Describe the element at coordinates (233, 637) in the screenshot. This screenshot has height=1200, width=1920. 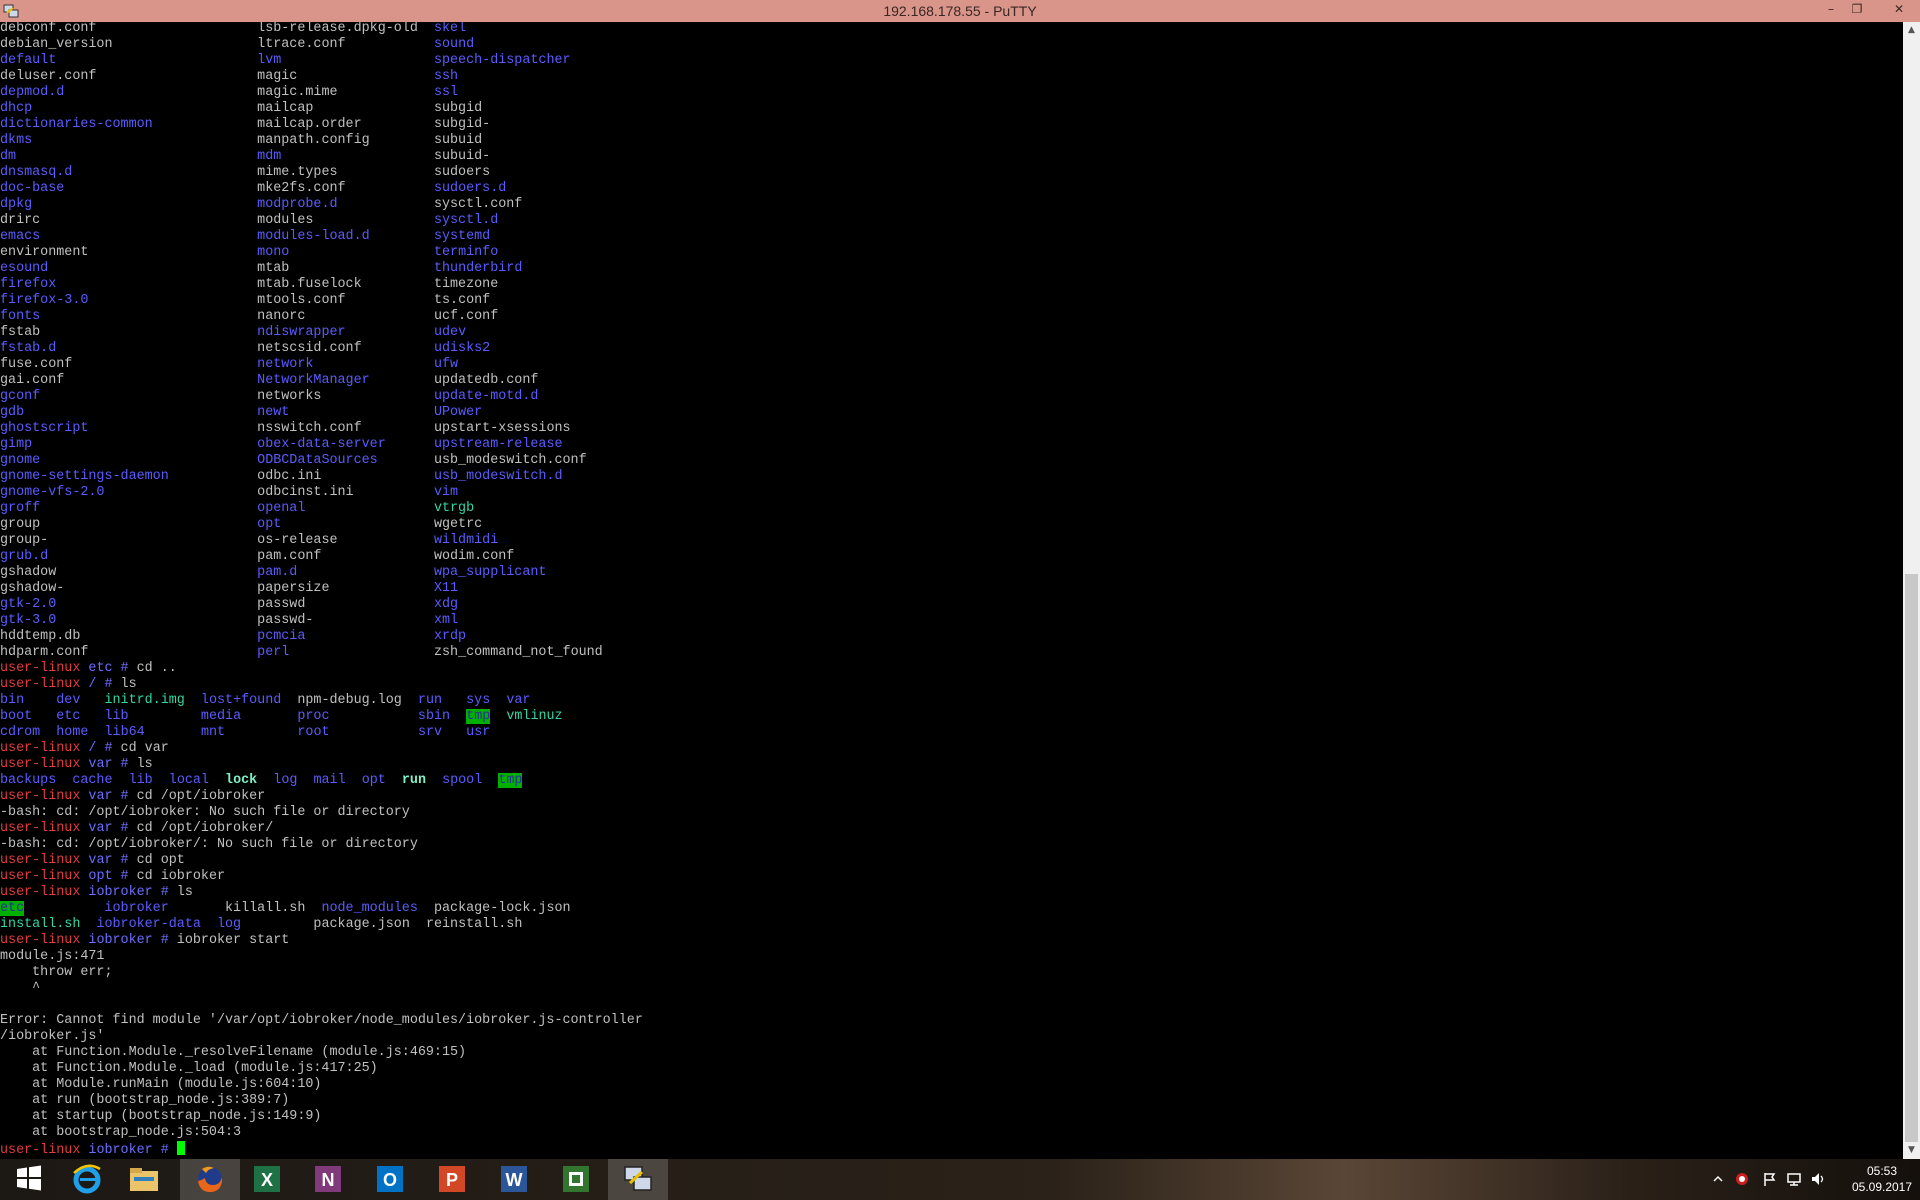
I see `terminal-line: hddtemp.db pcmcia xrdp` at that location.